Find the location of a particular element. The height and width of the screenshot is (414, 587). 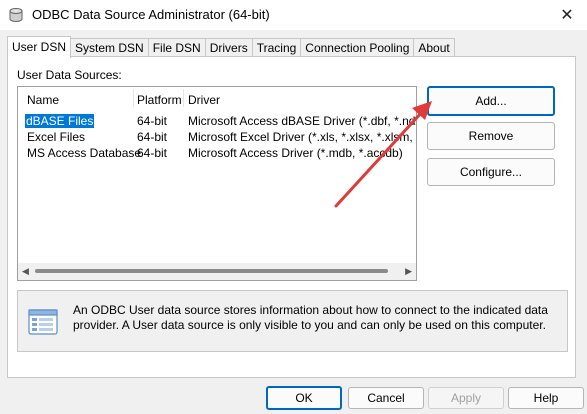

tab-connection-pooling: Connection Pooling is located at coordinates (357, 47).